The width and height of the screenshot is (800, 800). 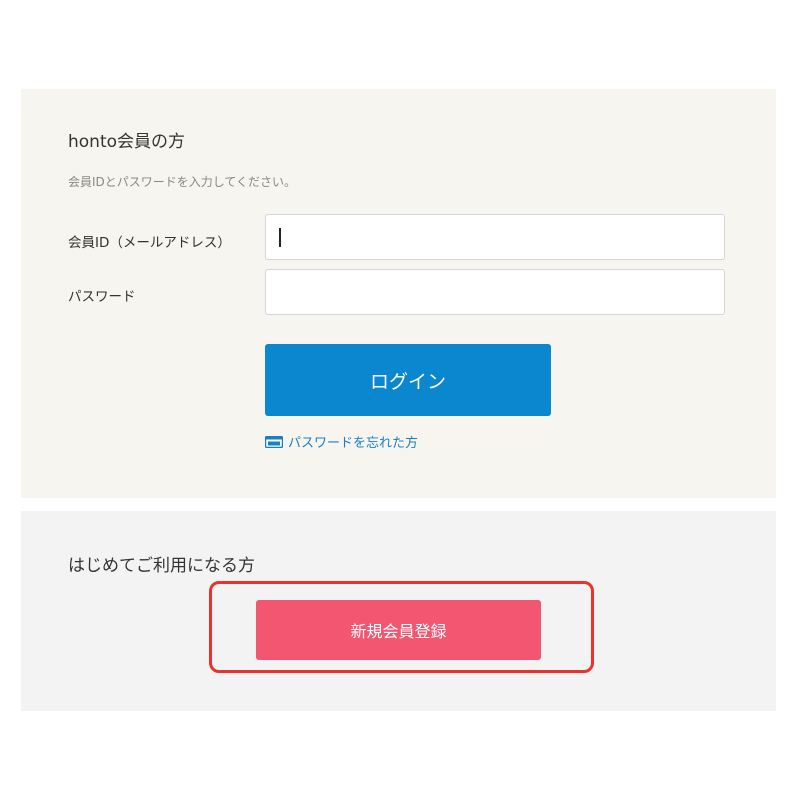 I want to click on login-instruction: 会員IDとパスワードを入力してください。, so click(x=182, y=182).